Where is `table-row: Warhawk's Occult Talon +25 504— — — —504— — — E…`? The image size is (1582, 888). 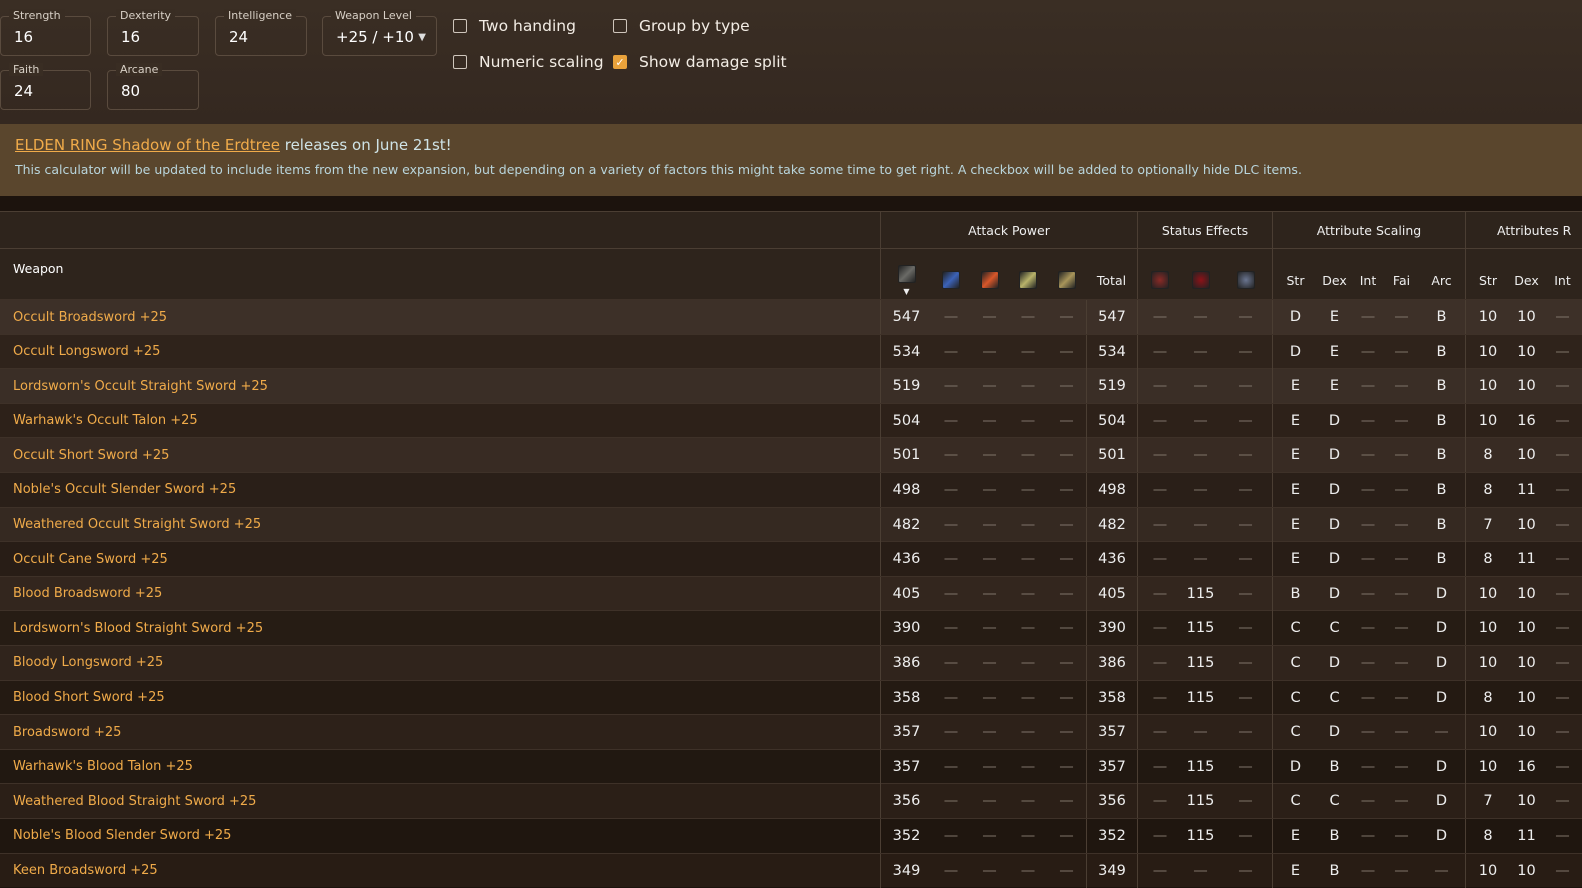 table-row: Warhawk's Occult Talon +25 504— — — —504— — — E… is located at coordinates (791, 420).